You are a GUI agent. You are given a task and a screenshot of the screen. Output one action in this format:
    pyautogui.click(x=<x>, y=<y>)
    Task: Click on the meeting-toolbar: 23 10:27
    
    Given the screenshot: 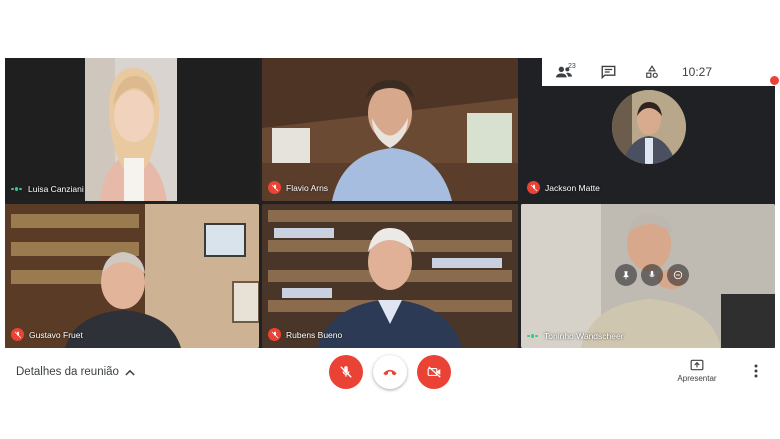 What is the action you would take?
    pyautogui.click(x=660, y=72)
    